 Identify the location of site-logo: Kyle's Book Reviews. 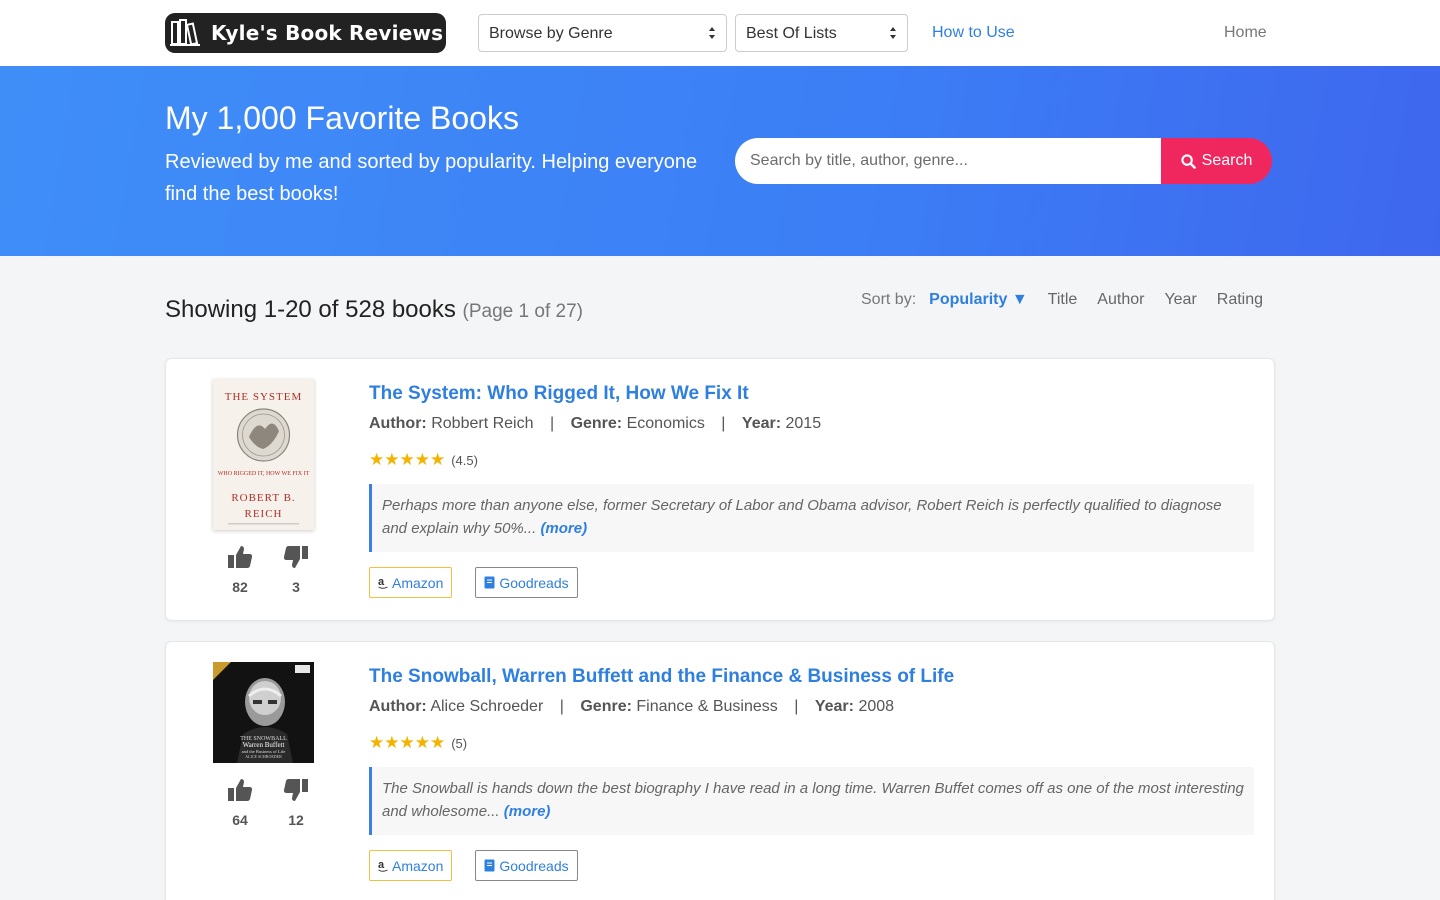
(305, 33).